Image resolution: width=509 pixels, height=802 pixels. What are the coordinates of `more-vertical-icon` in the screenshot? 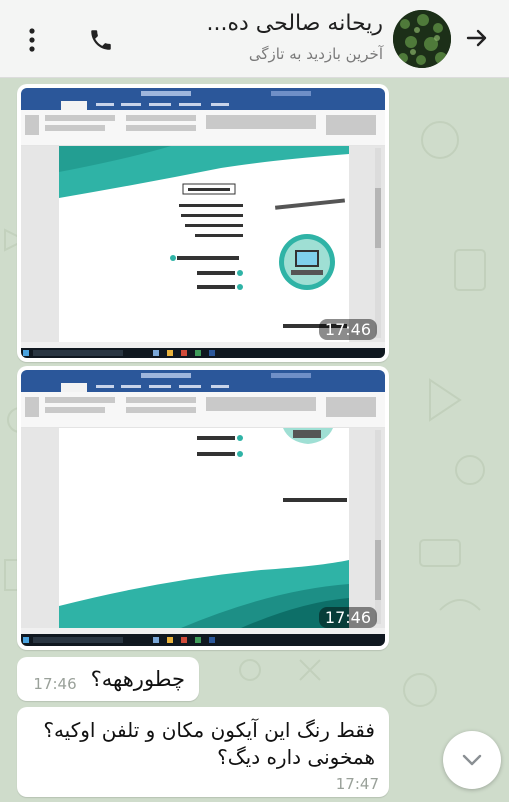 It's located at (32, 40).